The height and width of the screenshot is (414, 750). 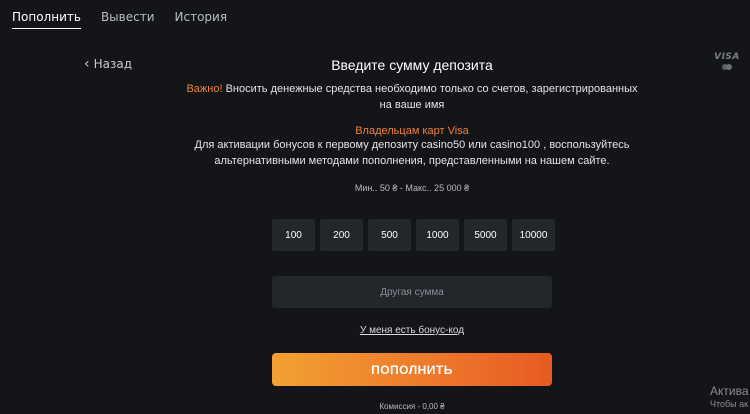 I want to click on chevron-left-icon: ‹, so click(x=87, y=64).